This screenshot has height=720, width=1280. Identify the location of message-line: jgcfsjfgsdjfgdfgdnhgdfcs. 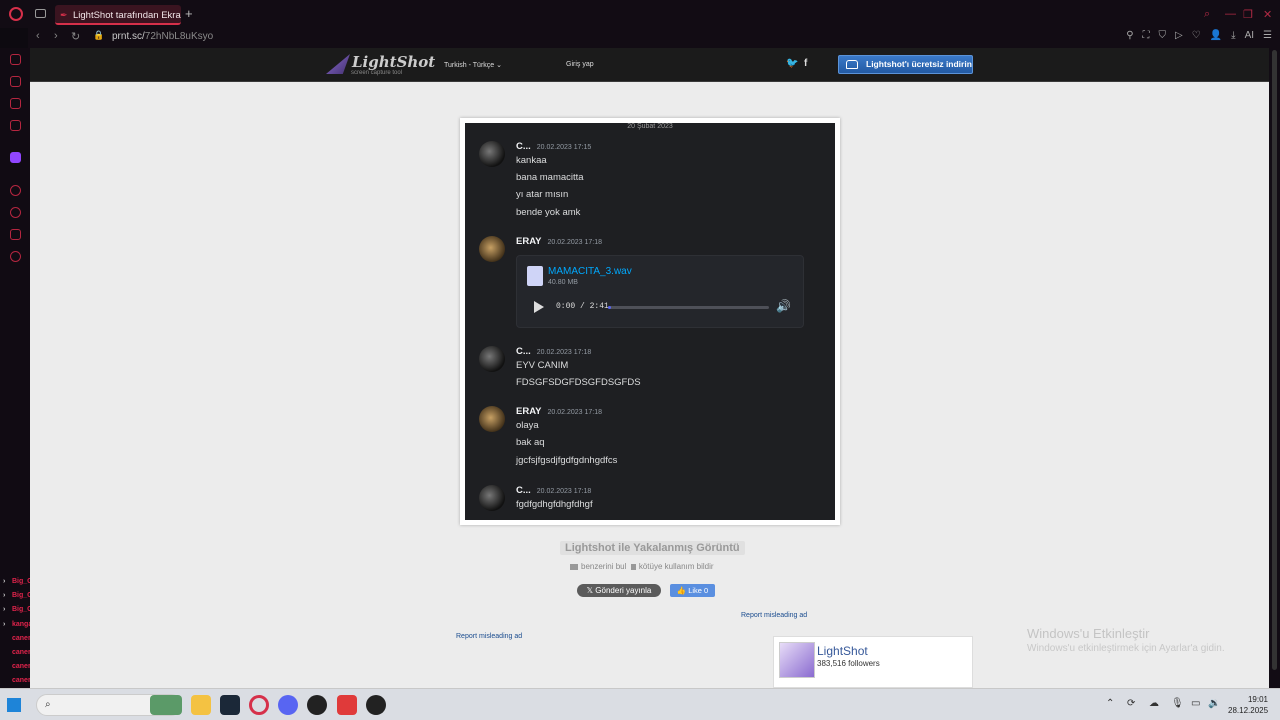
(567, 460).